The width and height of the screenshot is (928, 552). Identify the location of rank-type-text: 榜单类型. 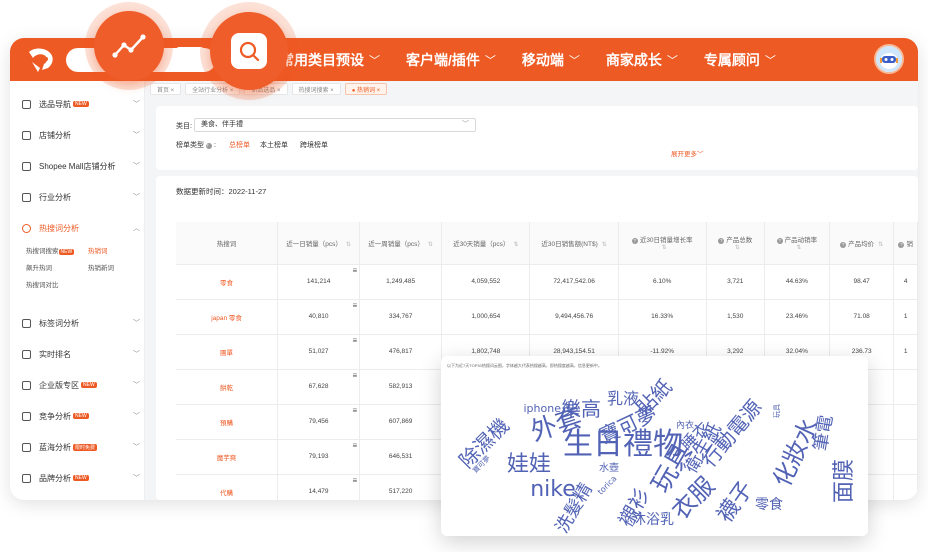
(190, 145).